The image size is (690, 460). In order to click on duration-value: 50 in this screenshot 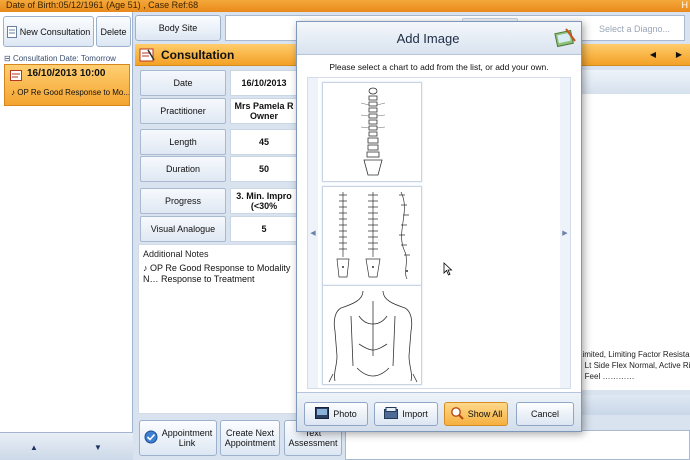, I will do `click(264, 169)`.